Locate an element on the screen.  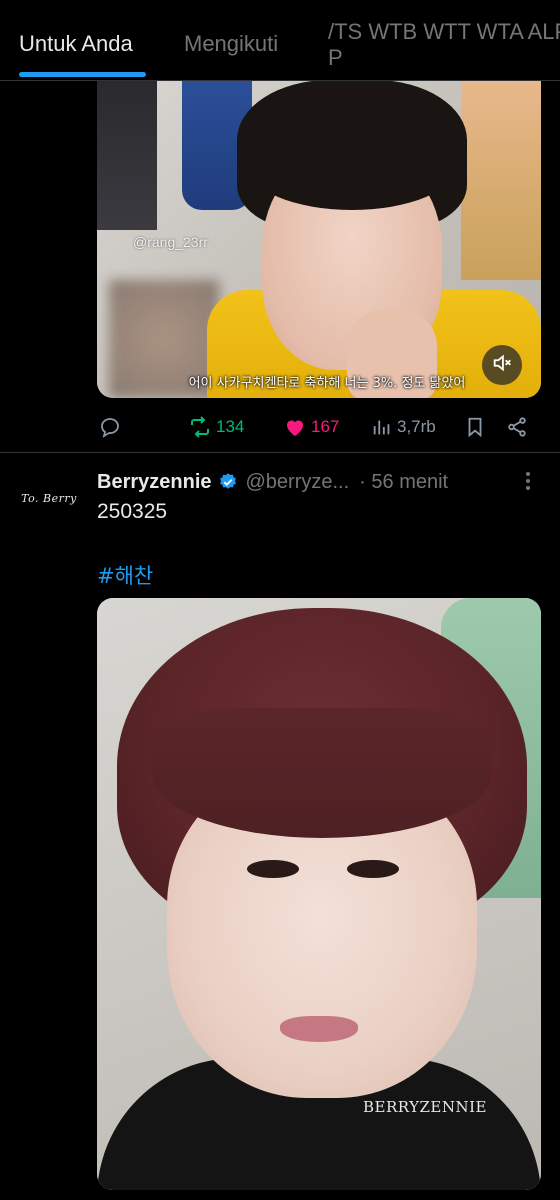
share-icon is located at coordinates (517, 427).